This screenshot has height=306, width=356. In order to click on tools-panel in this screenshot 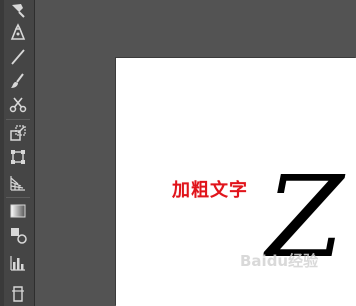, I will do `click(17, 153)`.